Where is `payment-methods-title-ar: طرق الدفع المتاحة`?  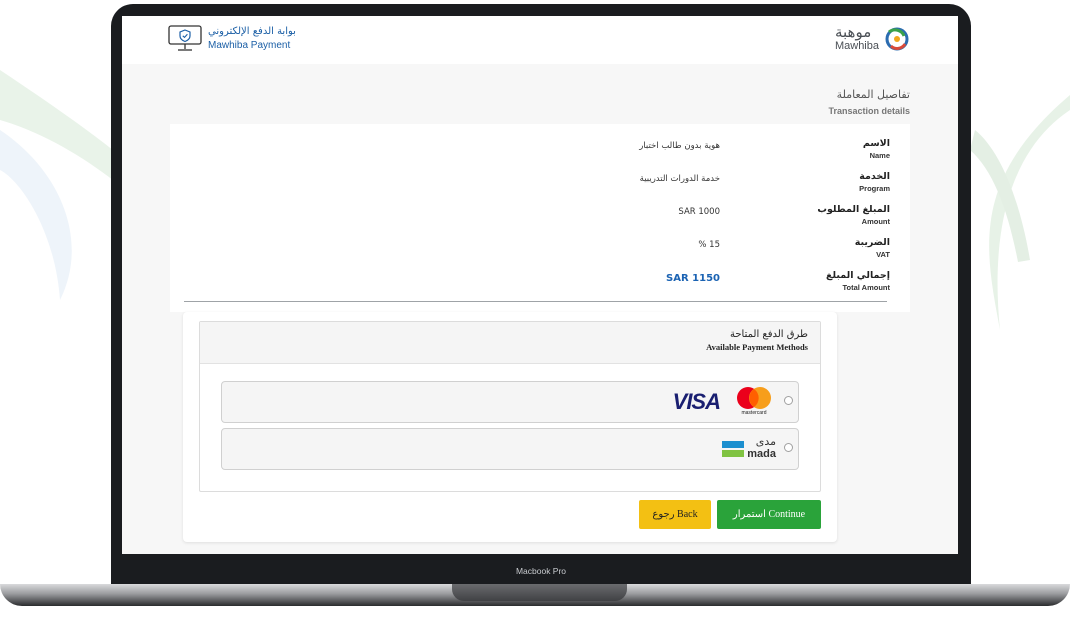 payment-methods-title-ar: طرق الدفع المتاحة is located at coordinates (769, 334).